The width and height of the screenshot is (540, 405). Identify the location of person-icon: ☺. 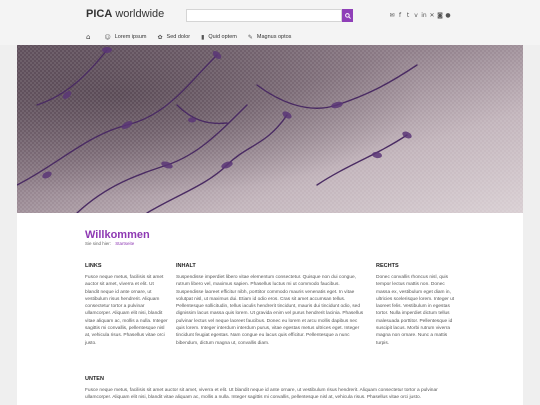
(107, 37).